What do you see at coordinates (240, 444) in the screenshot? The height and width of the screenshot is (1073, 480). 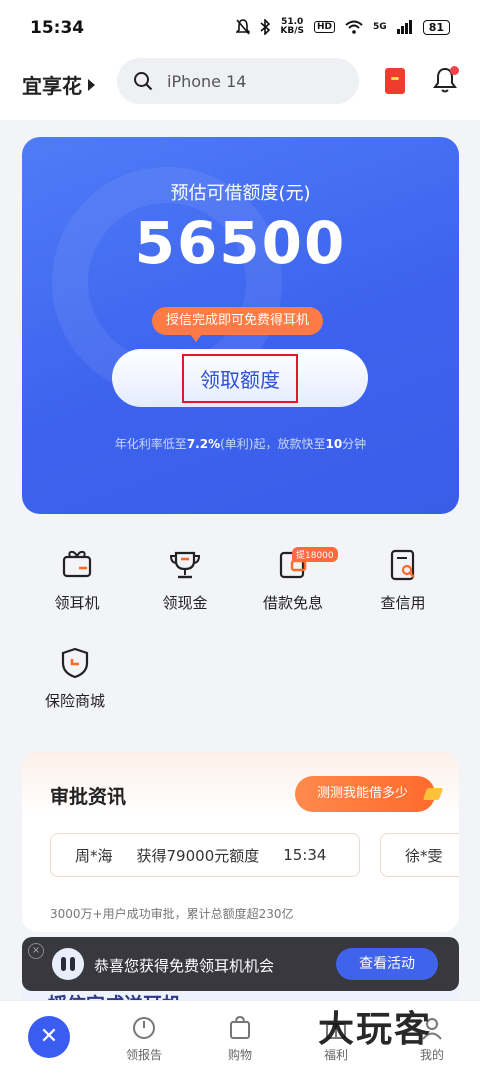 I see `rate-note: 年化利率低至7.2%(单利)起，放款快至10分钟` at bounding box center [240, 444].